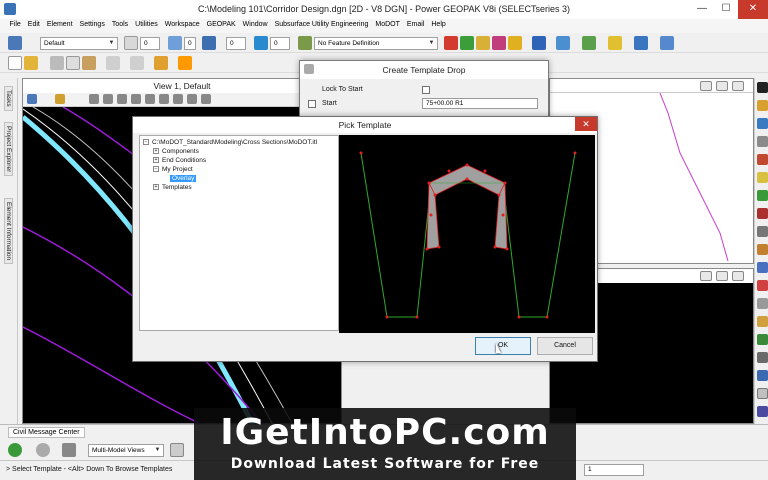  I want to click on dimension-tool-icon, so click(762, 285).